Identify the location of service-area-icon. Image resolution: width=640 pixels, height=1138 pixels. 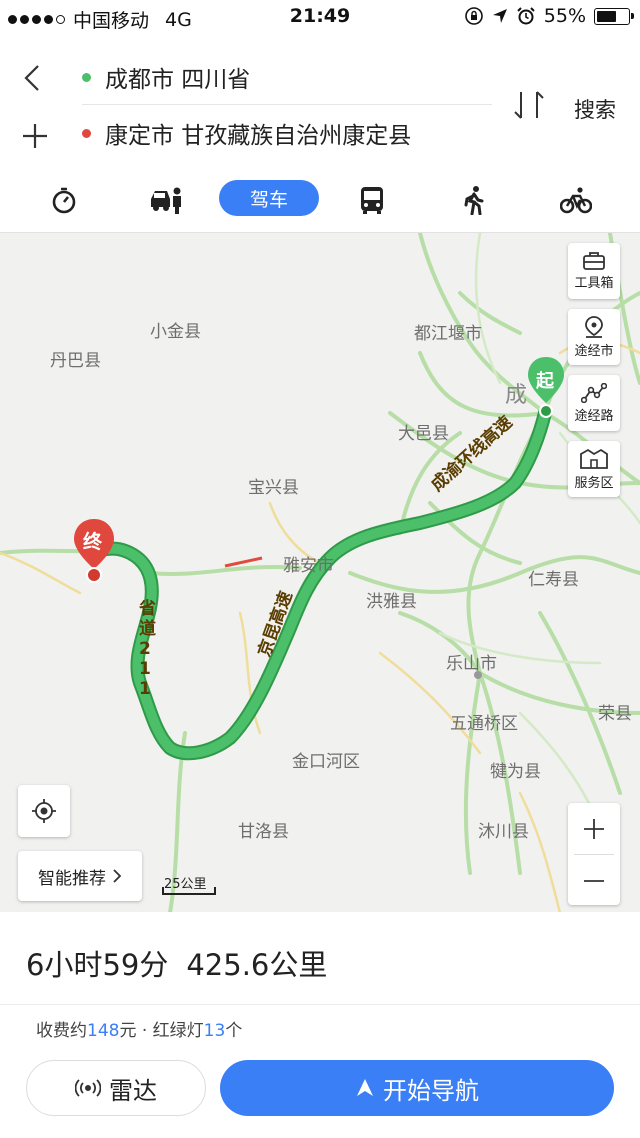
(594, 458).